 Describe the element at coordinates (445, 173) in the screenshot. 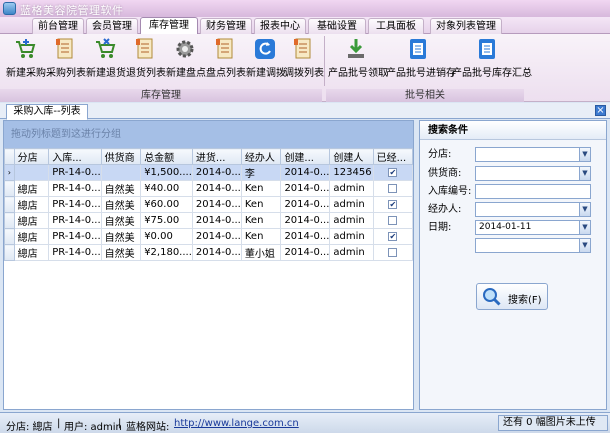

I see `supplier-label: 供货商:` at that location.